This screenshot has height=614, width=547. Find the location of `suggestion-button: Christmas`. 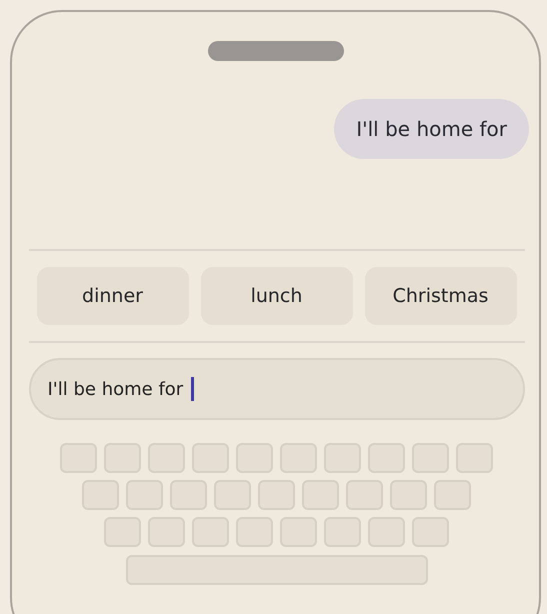

suggestion-button: Christmas is located at coordinates (440, 296).